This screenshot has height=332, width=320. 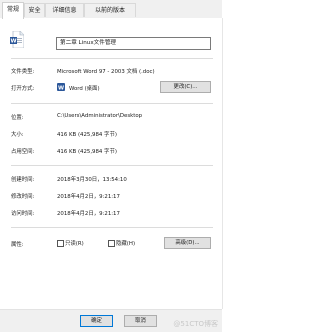 I want to click on size-on-disk-value: 416 KB (425,984 字节), so click(x=87, y=152).